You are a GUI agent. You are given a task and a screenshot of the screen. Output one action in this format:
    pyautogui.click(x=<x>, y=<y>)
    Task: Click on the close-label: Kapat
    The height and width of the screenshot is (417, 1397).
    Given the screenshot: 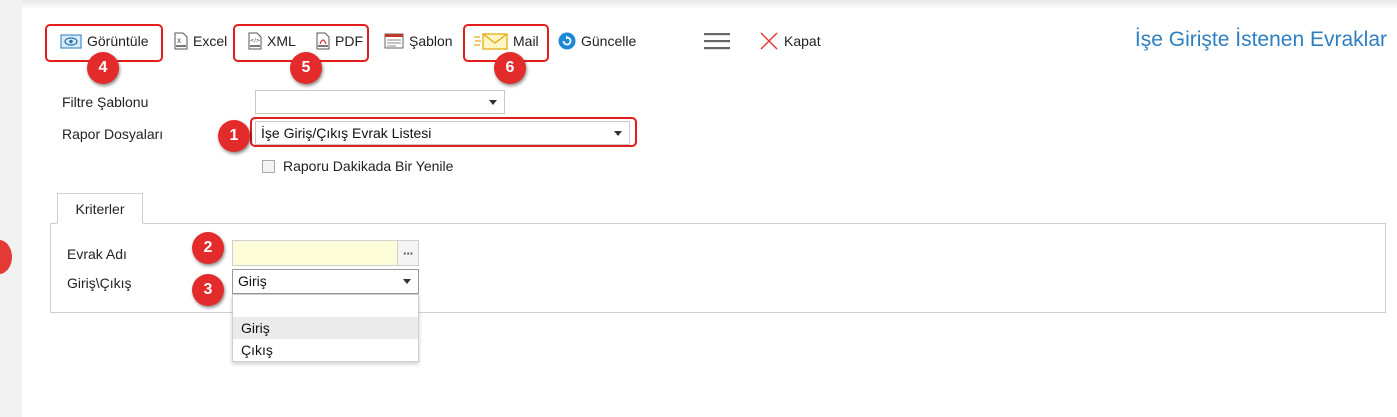 What is the action you would take?
    pyautogui.click(x=802, y=41)
    